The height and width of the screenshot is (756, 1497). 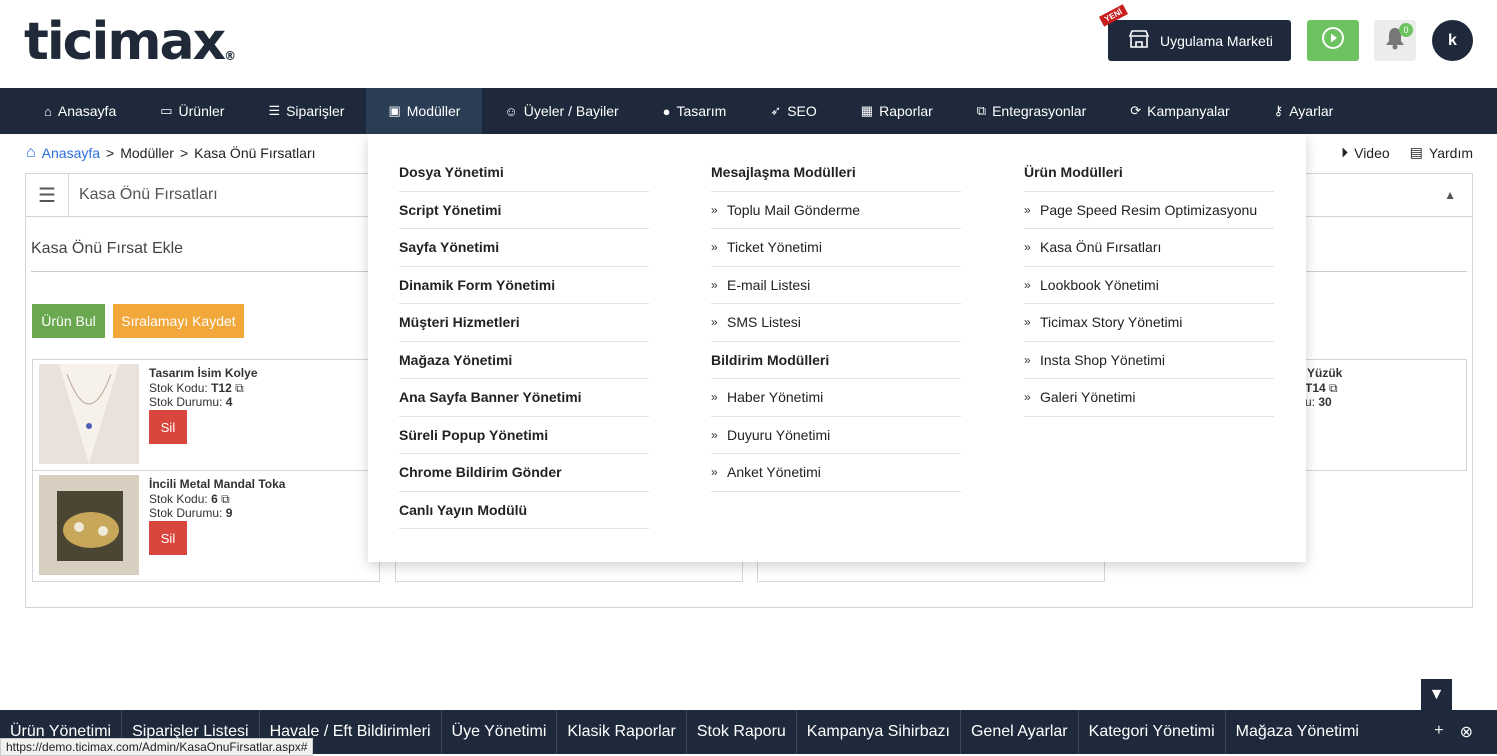 I want to click on panel-title: Kasa Önü Fırsatları, so click(x=148, y=194).